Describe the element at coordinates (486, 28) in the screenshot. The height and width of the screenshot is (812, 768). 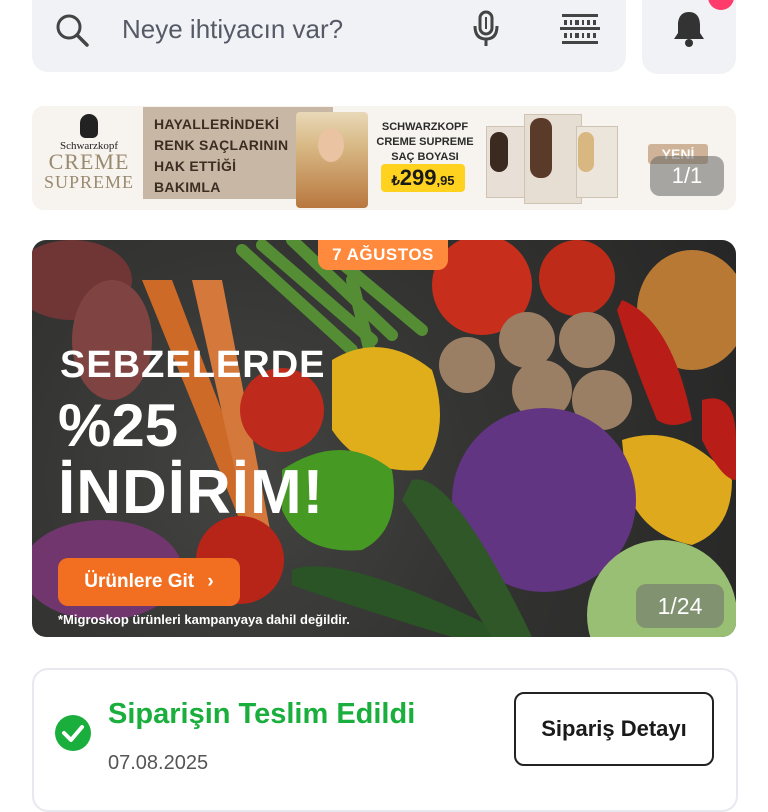
I see `microphone-icon` at that location.